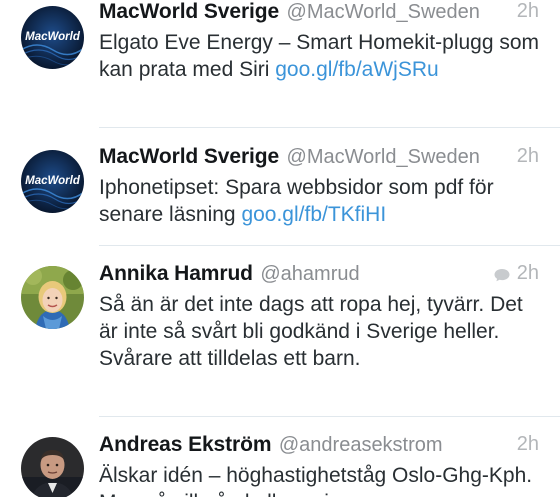  Describe the element at coordinates (176, 273) in the screenshot. I see `display-name: Annika Hamrud` at that location.